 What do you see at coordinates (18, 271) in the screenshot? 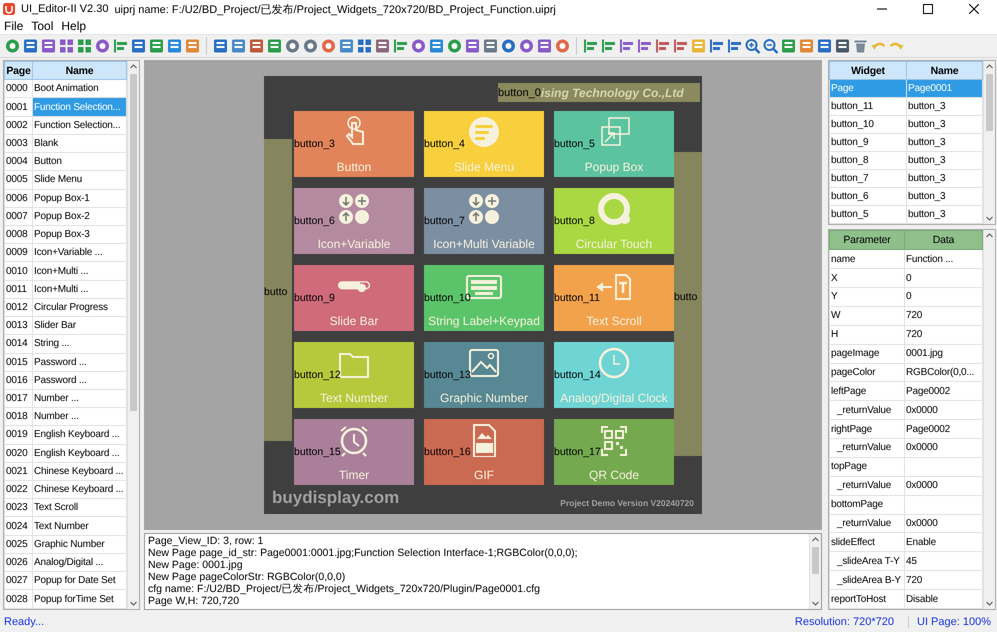
I see `page-number: 0010` at bounding box center [18, 271].